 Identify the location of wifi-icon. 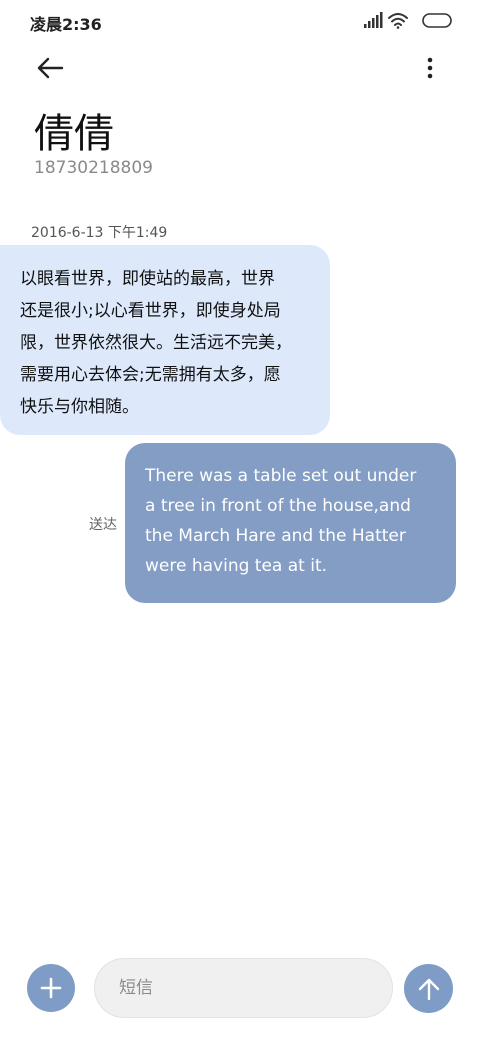
(398, 21).